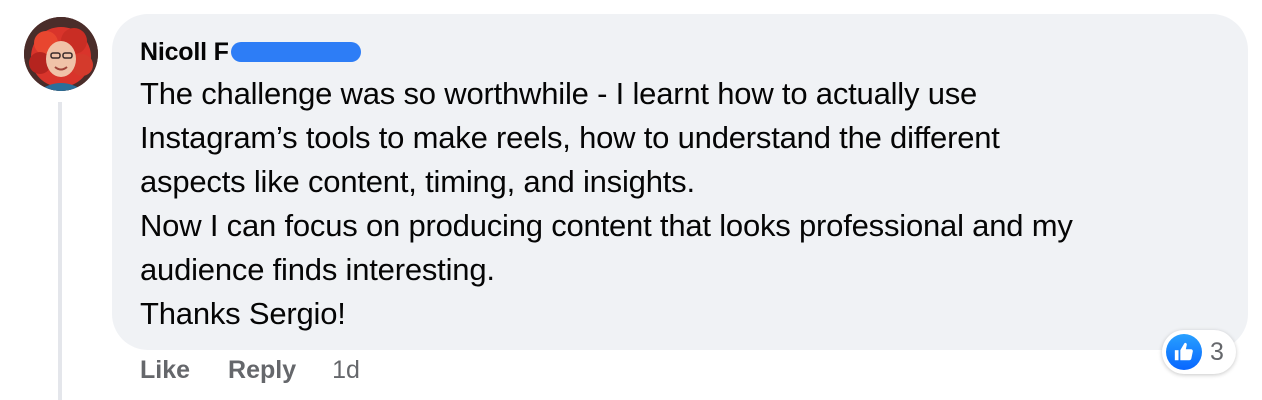  I want to click on author-name: Nicoll F, so click(184, 52).